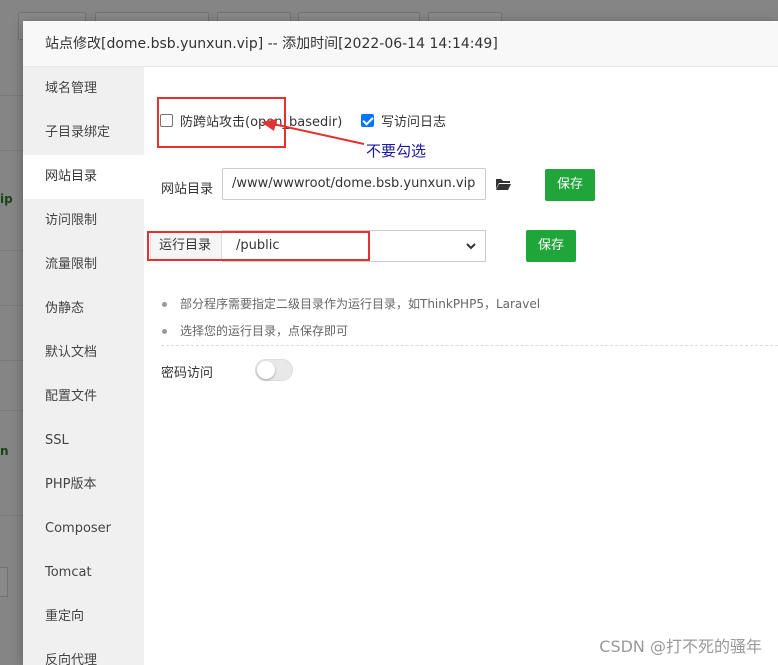 The height and width of the screenshot is (665, 778). What do you see at coordinates (83, 265) in the screenshot?
I see `sidebar-item-traffic-limit: 流量限制` at bounding box center [83, 265].